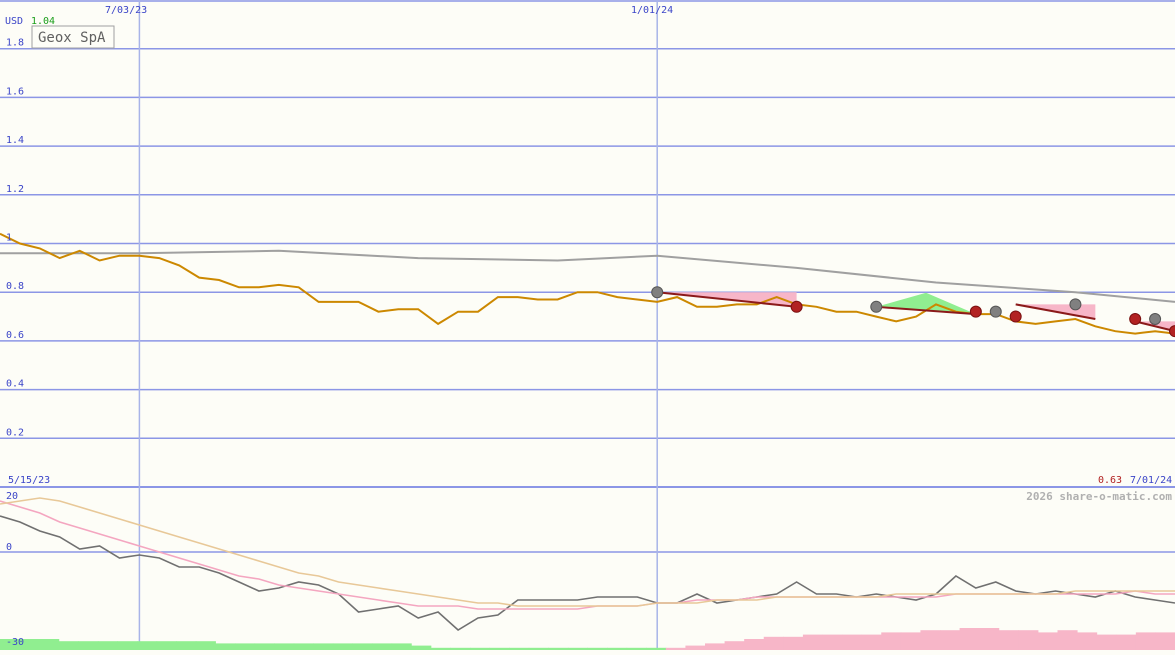 The width and height of the screenshot is (1175, 655). Describe the element at coordinates (29, 480) in the screenshot. I see `start-date-label: 5/15/23` at that location.